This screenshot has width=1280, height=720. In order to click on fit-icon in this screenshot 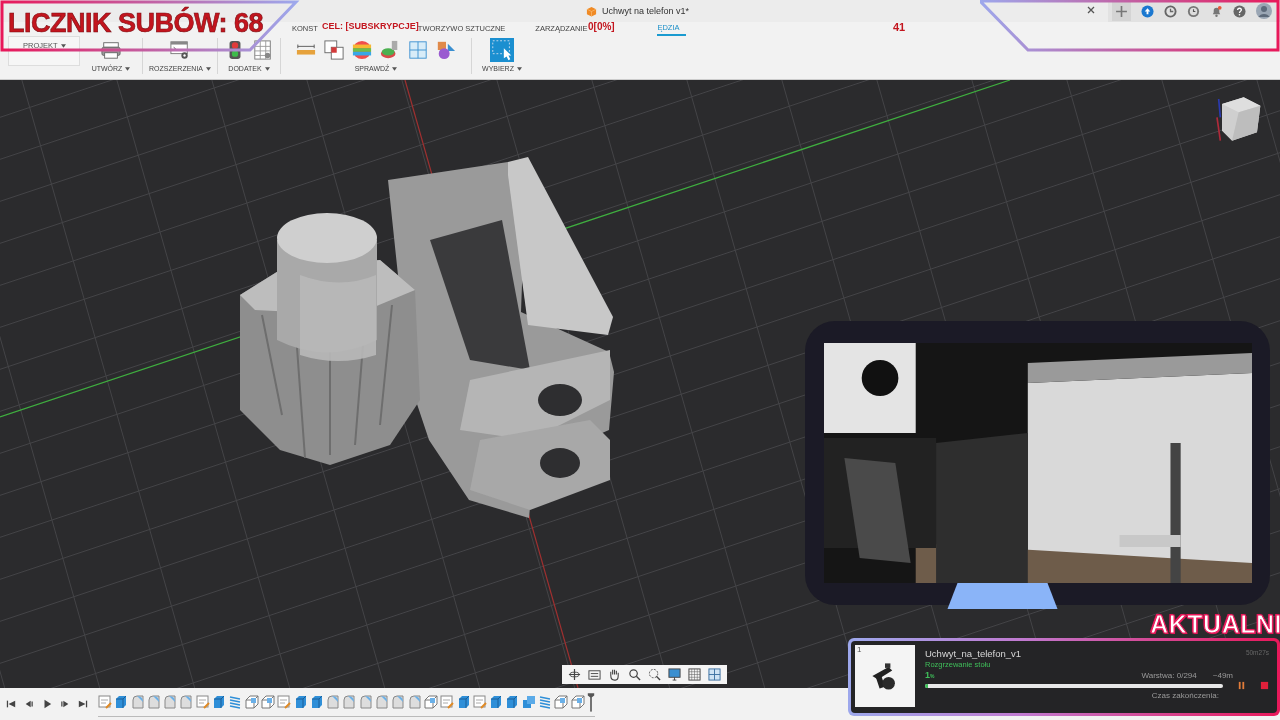, I will do `click(654, 674)`.